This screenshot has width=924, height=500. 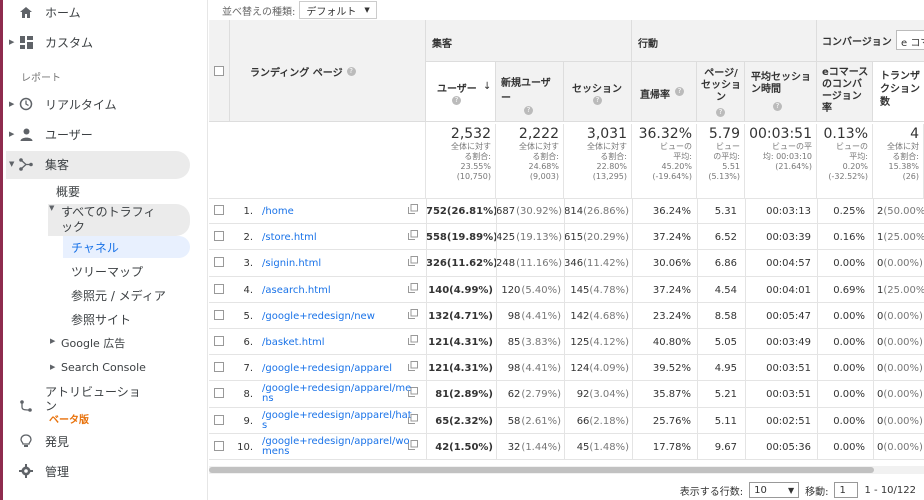 I want to click on nav-attribution: アトリビューション, so click(x=103, y=405).